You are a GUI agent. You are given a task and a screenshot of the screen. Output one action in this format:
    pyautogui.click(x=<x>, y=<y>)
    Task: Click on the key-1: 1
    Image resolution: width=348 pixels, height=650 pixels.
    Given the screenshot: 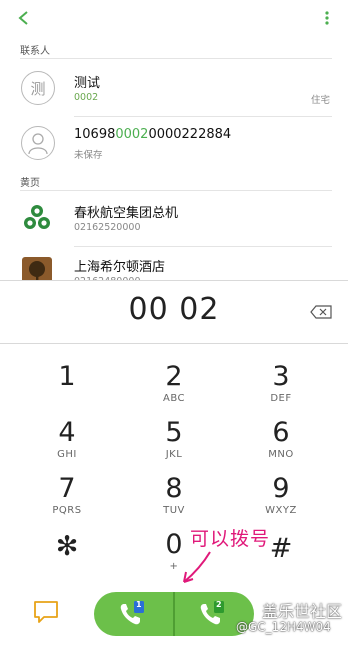 What is the action you would take?
    pyautogui.click(x=67, y=391)
    